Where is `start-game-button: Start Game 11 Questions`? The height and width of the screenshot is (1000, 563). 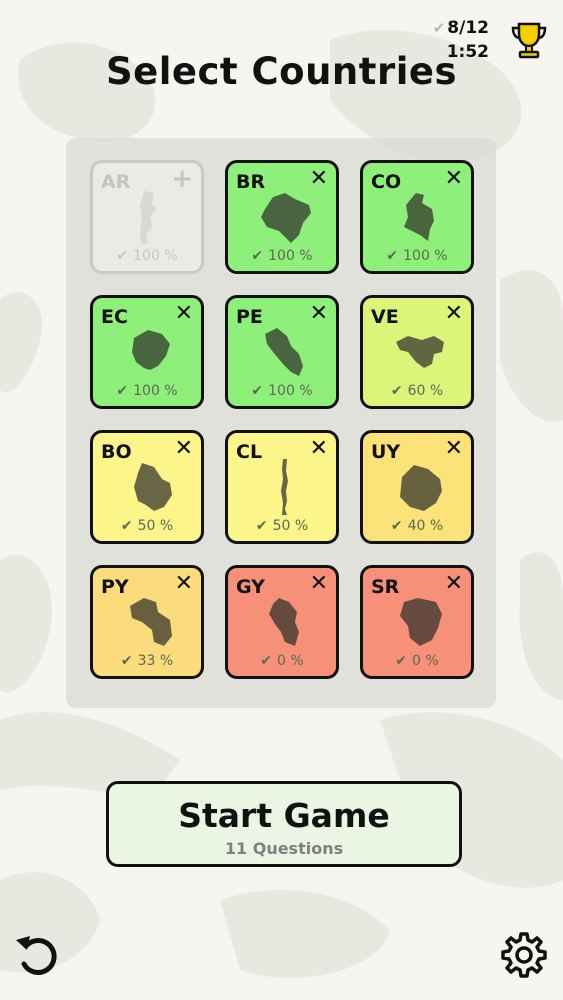
start-game-button: Start Game 11 Questions is located at coordinates (284, 824).